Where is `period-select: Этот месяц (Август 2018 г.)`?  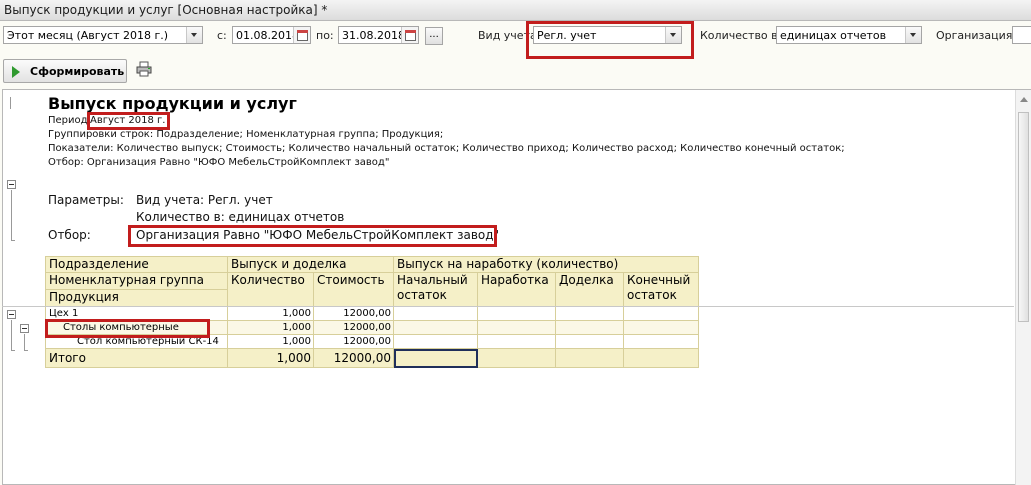
period-select: Этот месяц (Август 2018 г.) is located at coordinates (103, 35).